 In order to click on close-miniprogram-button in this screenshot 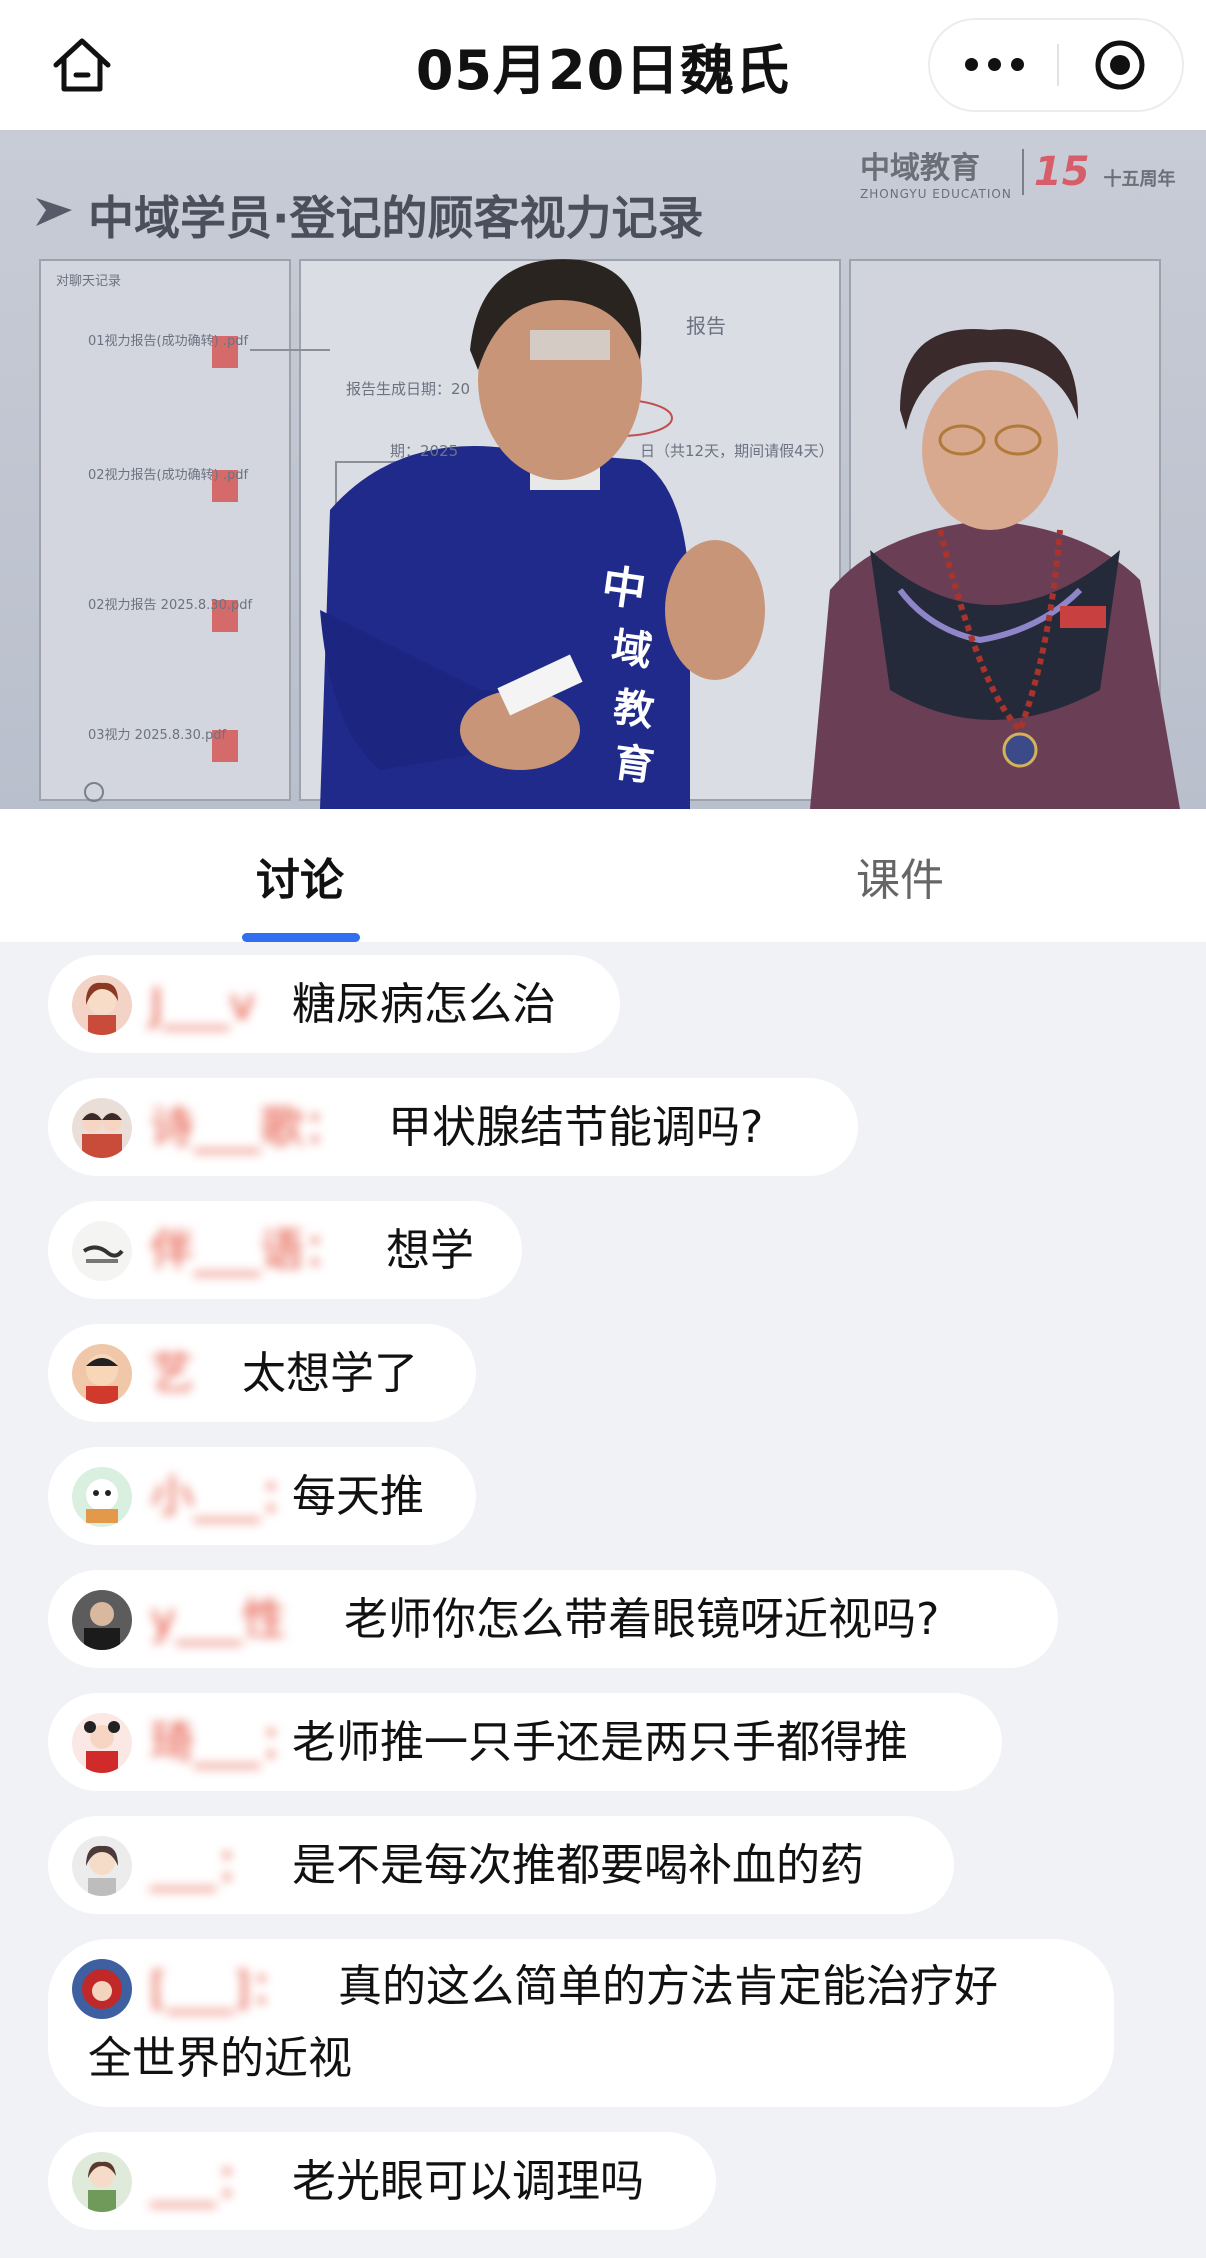, I will do `click(1120, 65)`.